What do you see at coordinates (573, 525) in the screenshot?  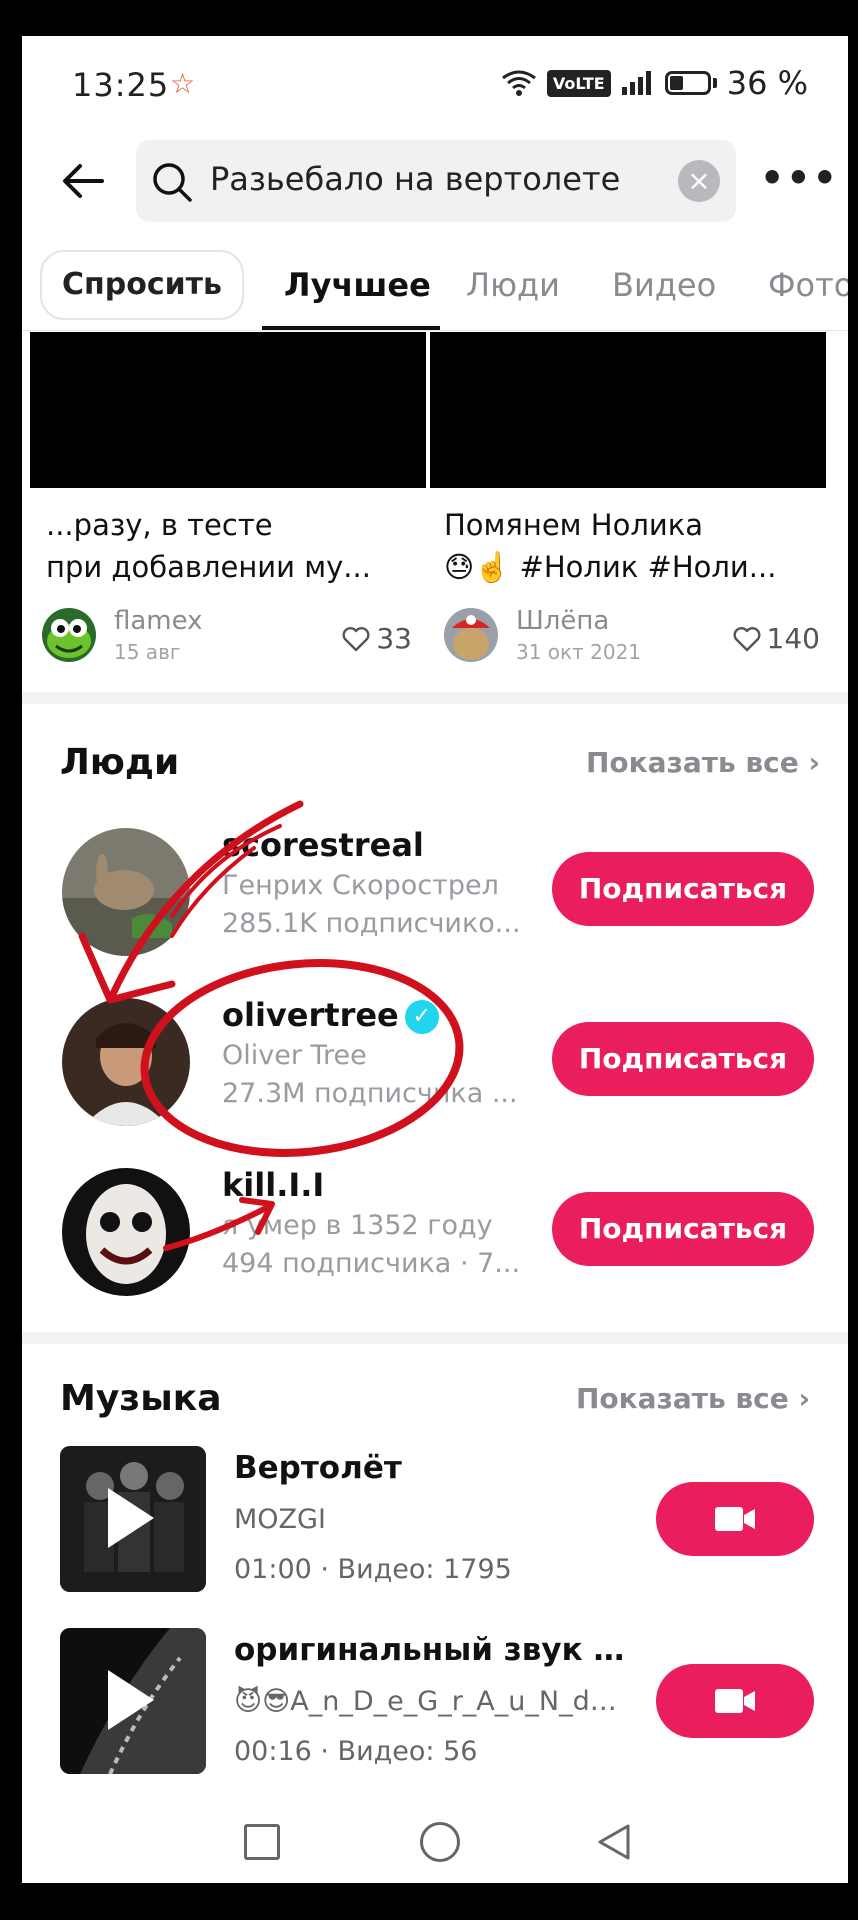 I see `video-title-line: Помянем Нолика` at bounding box center [573, 525].